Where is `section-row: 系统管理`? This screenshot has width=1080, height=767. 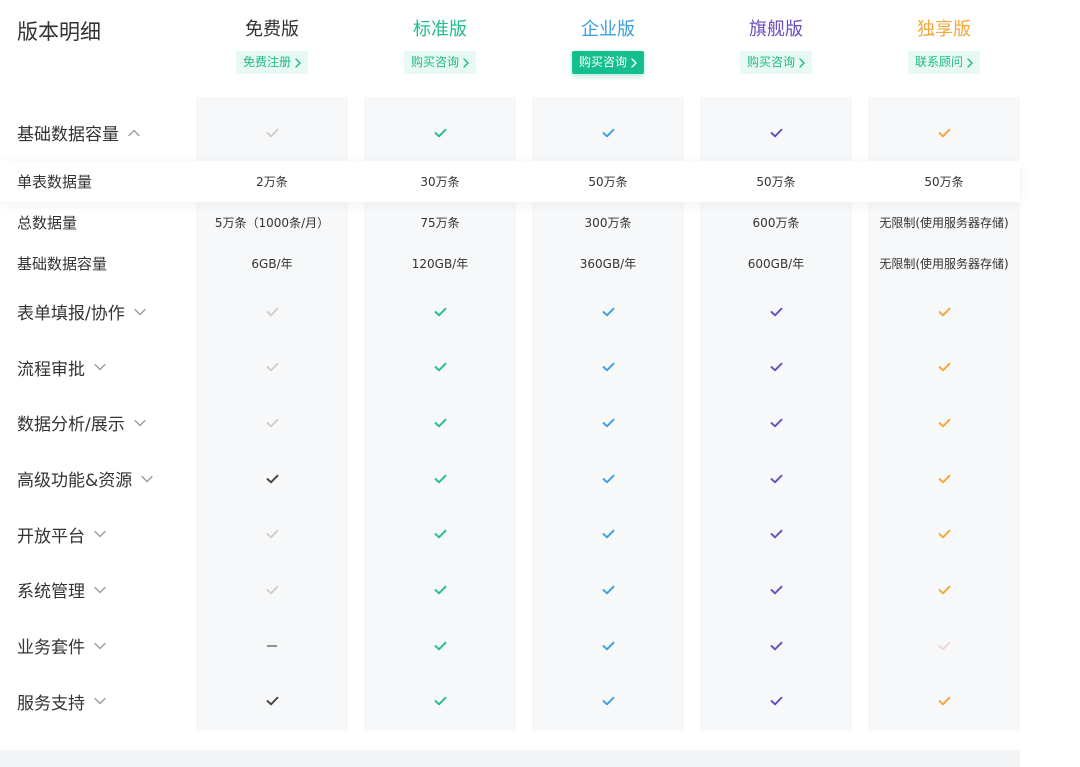 section-row: 系统管理 is located at coordinates (510, 590).